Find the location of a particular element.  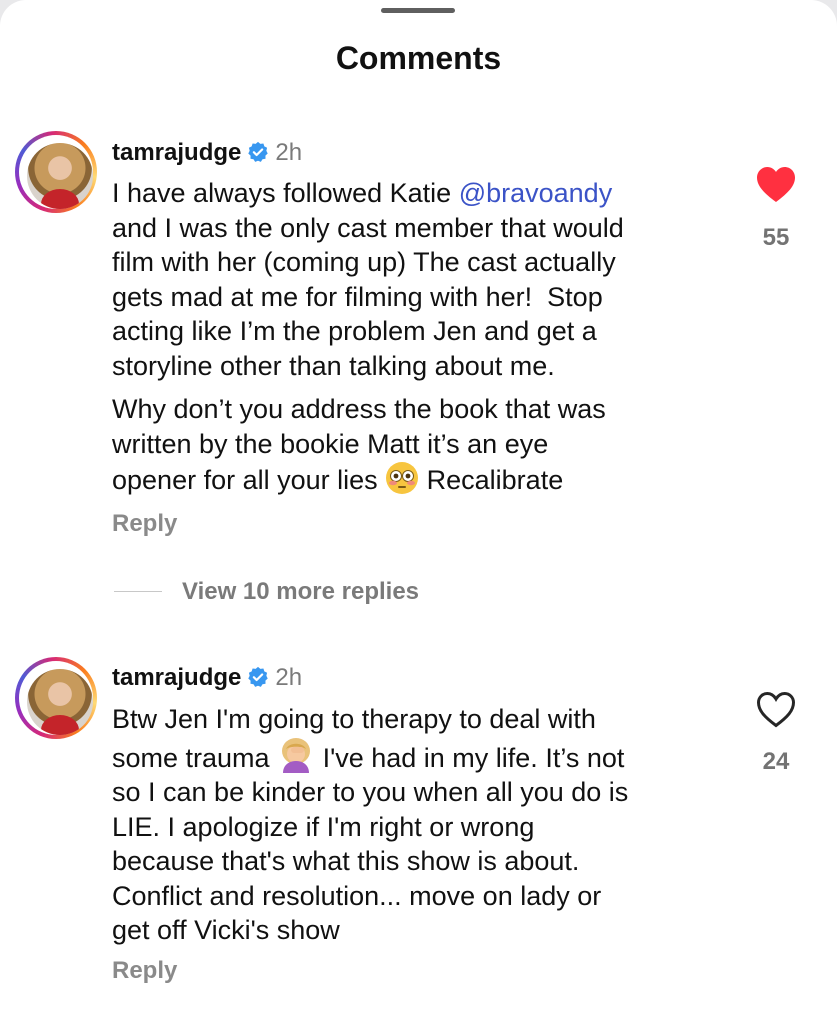

heart-outline-icon is located at coordinates (776, 709).